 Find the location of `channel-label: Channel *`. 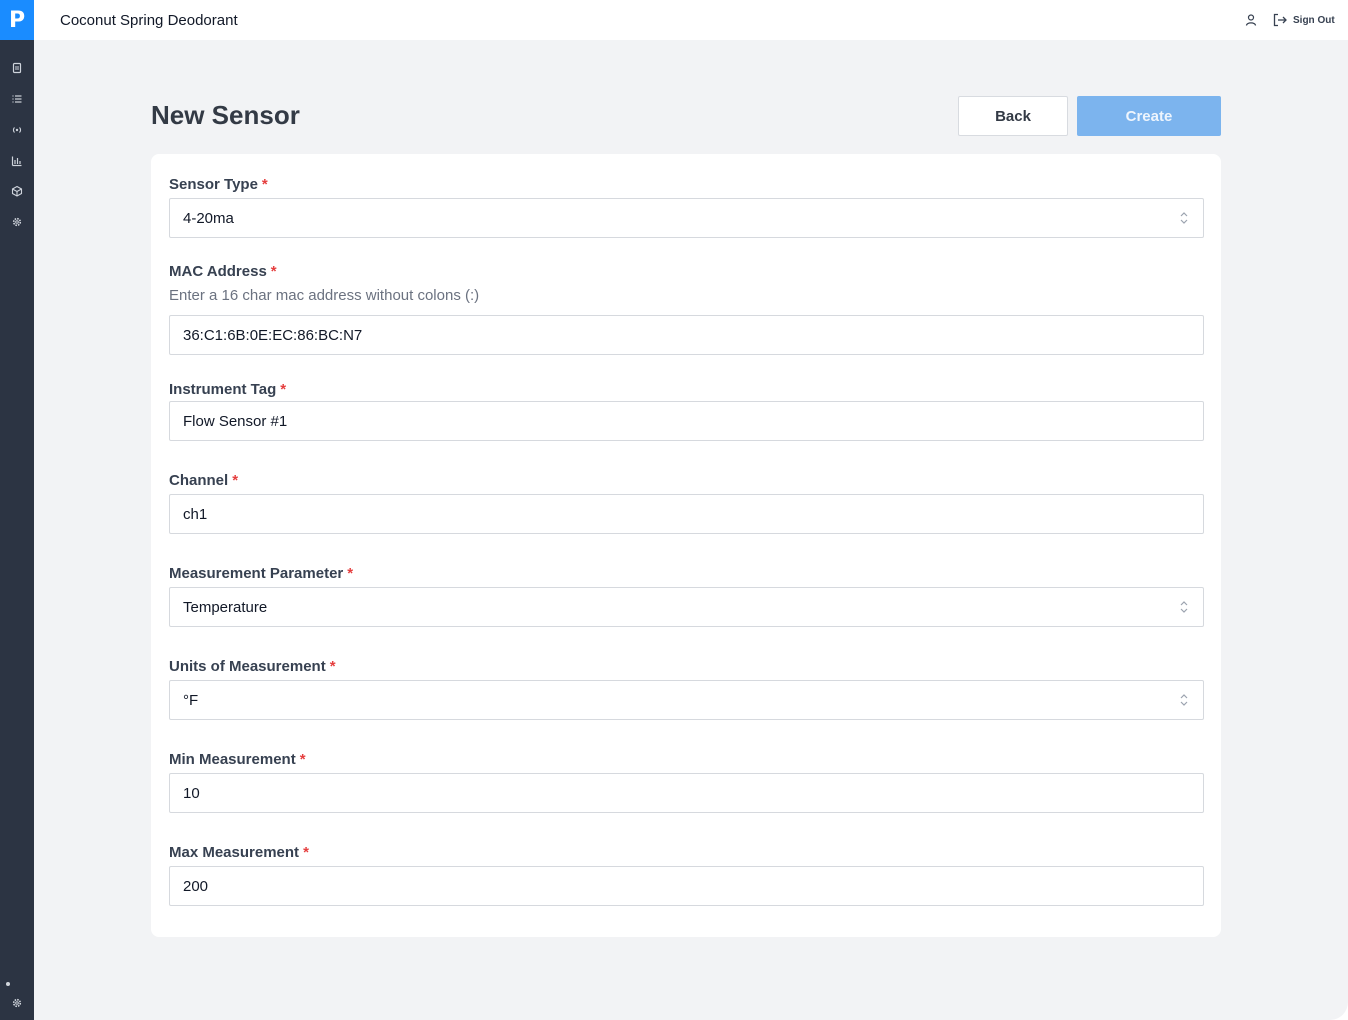

channel-label: Channel * is located at coordinates (204, 480).